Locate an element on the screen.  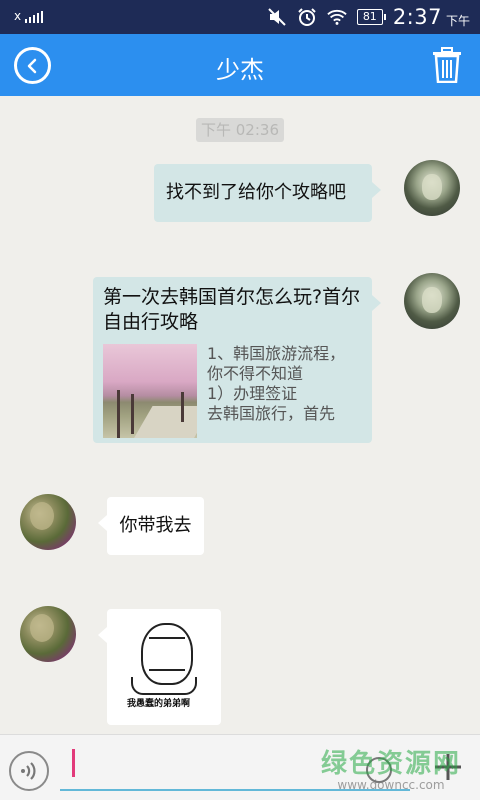
add-button is located at coordinates (448, 767).